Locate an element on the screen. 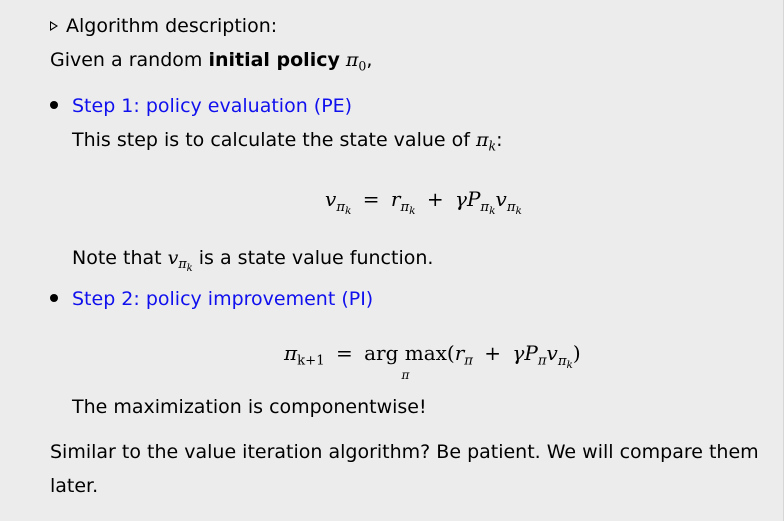 The width and height of the screenshot is (784, 521). intro-line: Given a random initial policy π0, is located at coordinates (211, 60).